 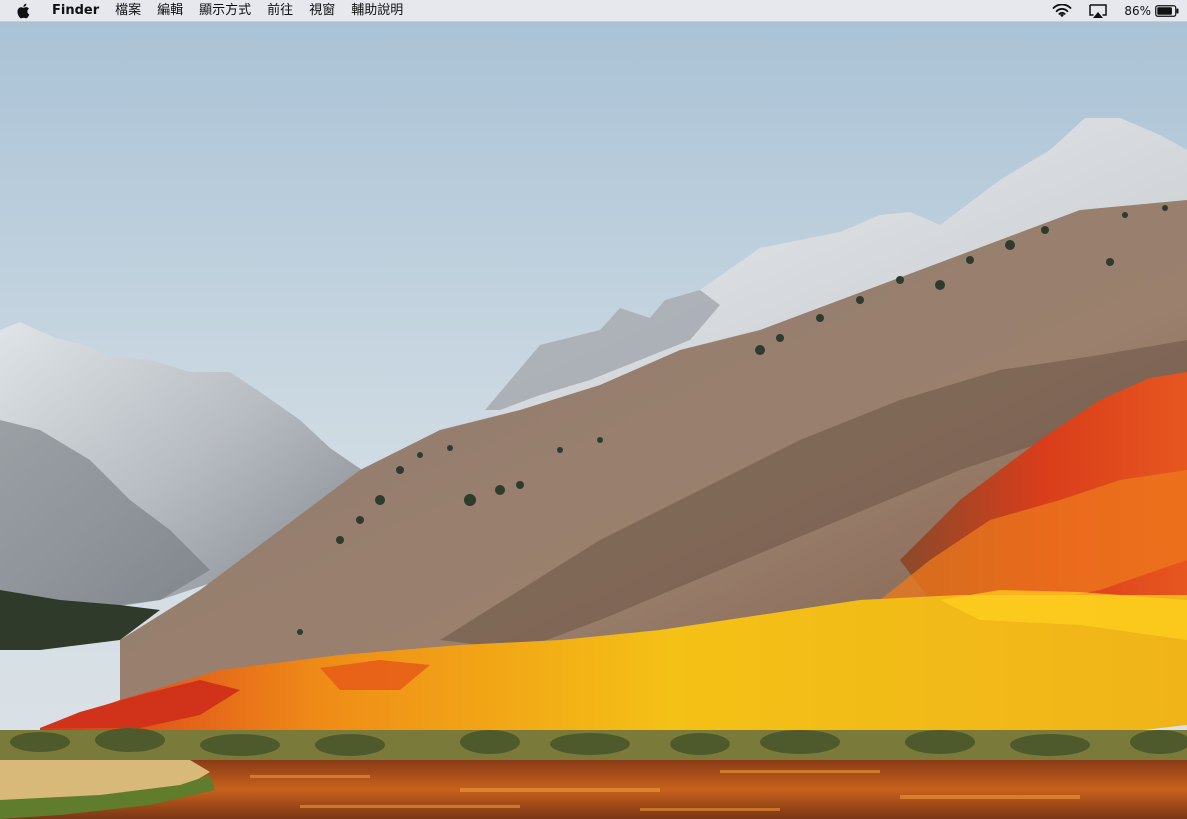 I want to click on menu-edit: 編輯, so click(x=170, y=11).